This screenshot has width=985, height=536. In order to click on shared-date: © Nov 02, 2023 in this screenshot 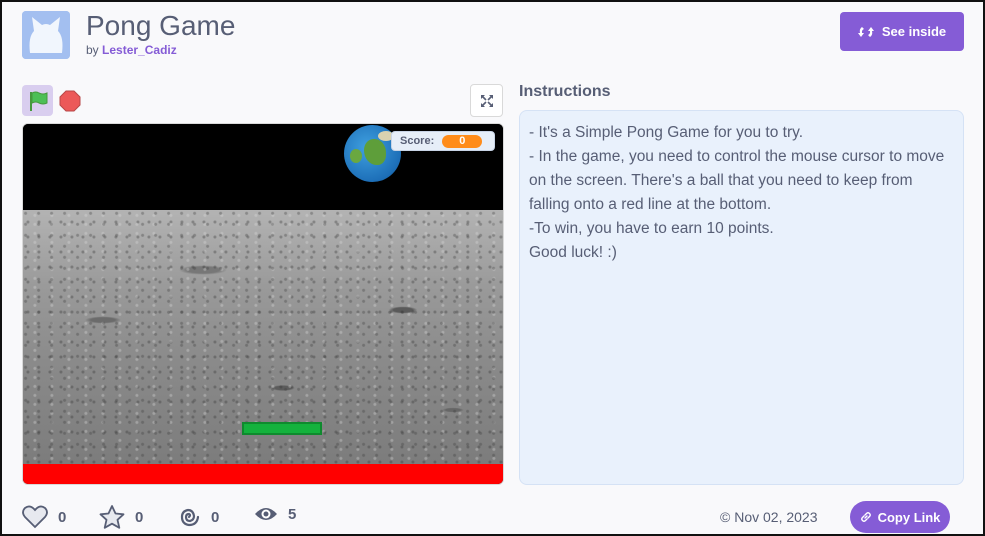, I will do `click(769, 517)`.